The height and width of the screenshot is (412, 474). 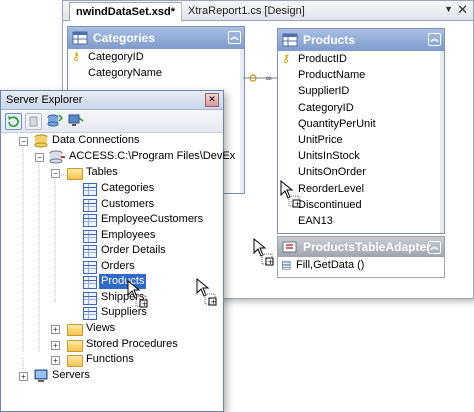 What do you see at coordinates (41, 143) in the screenshot?
I see `data-connections-icon` at bounding box center [41, 143].